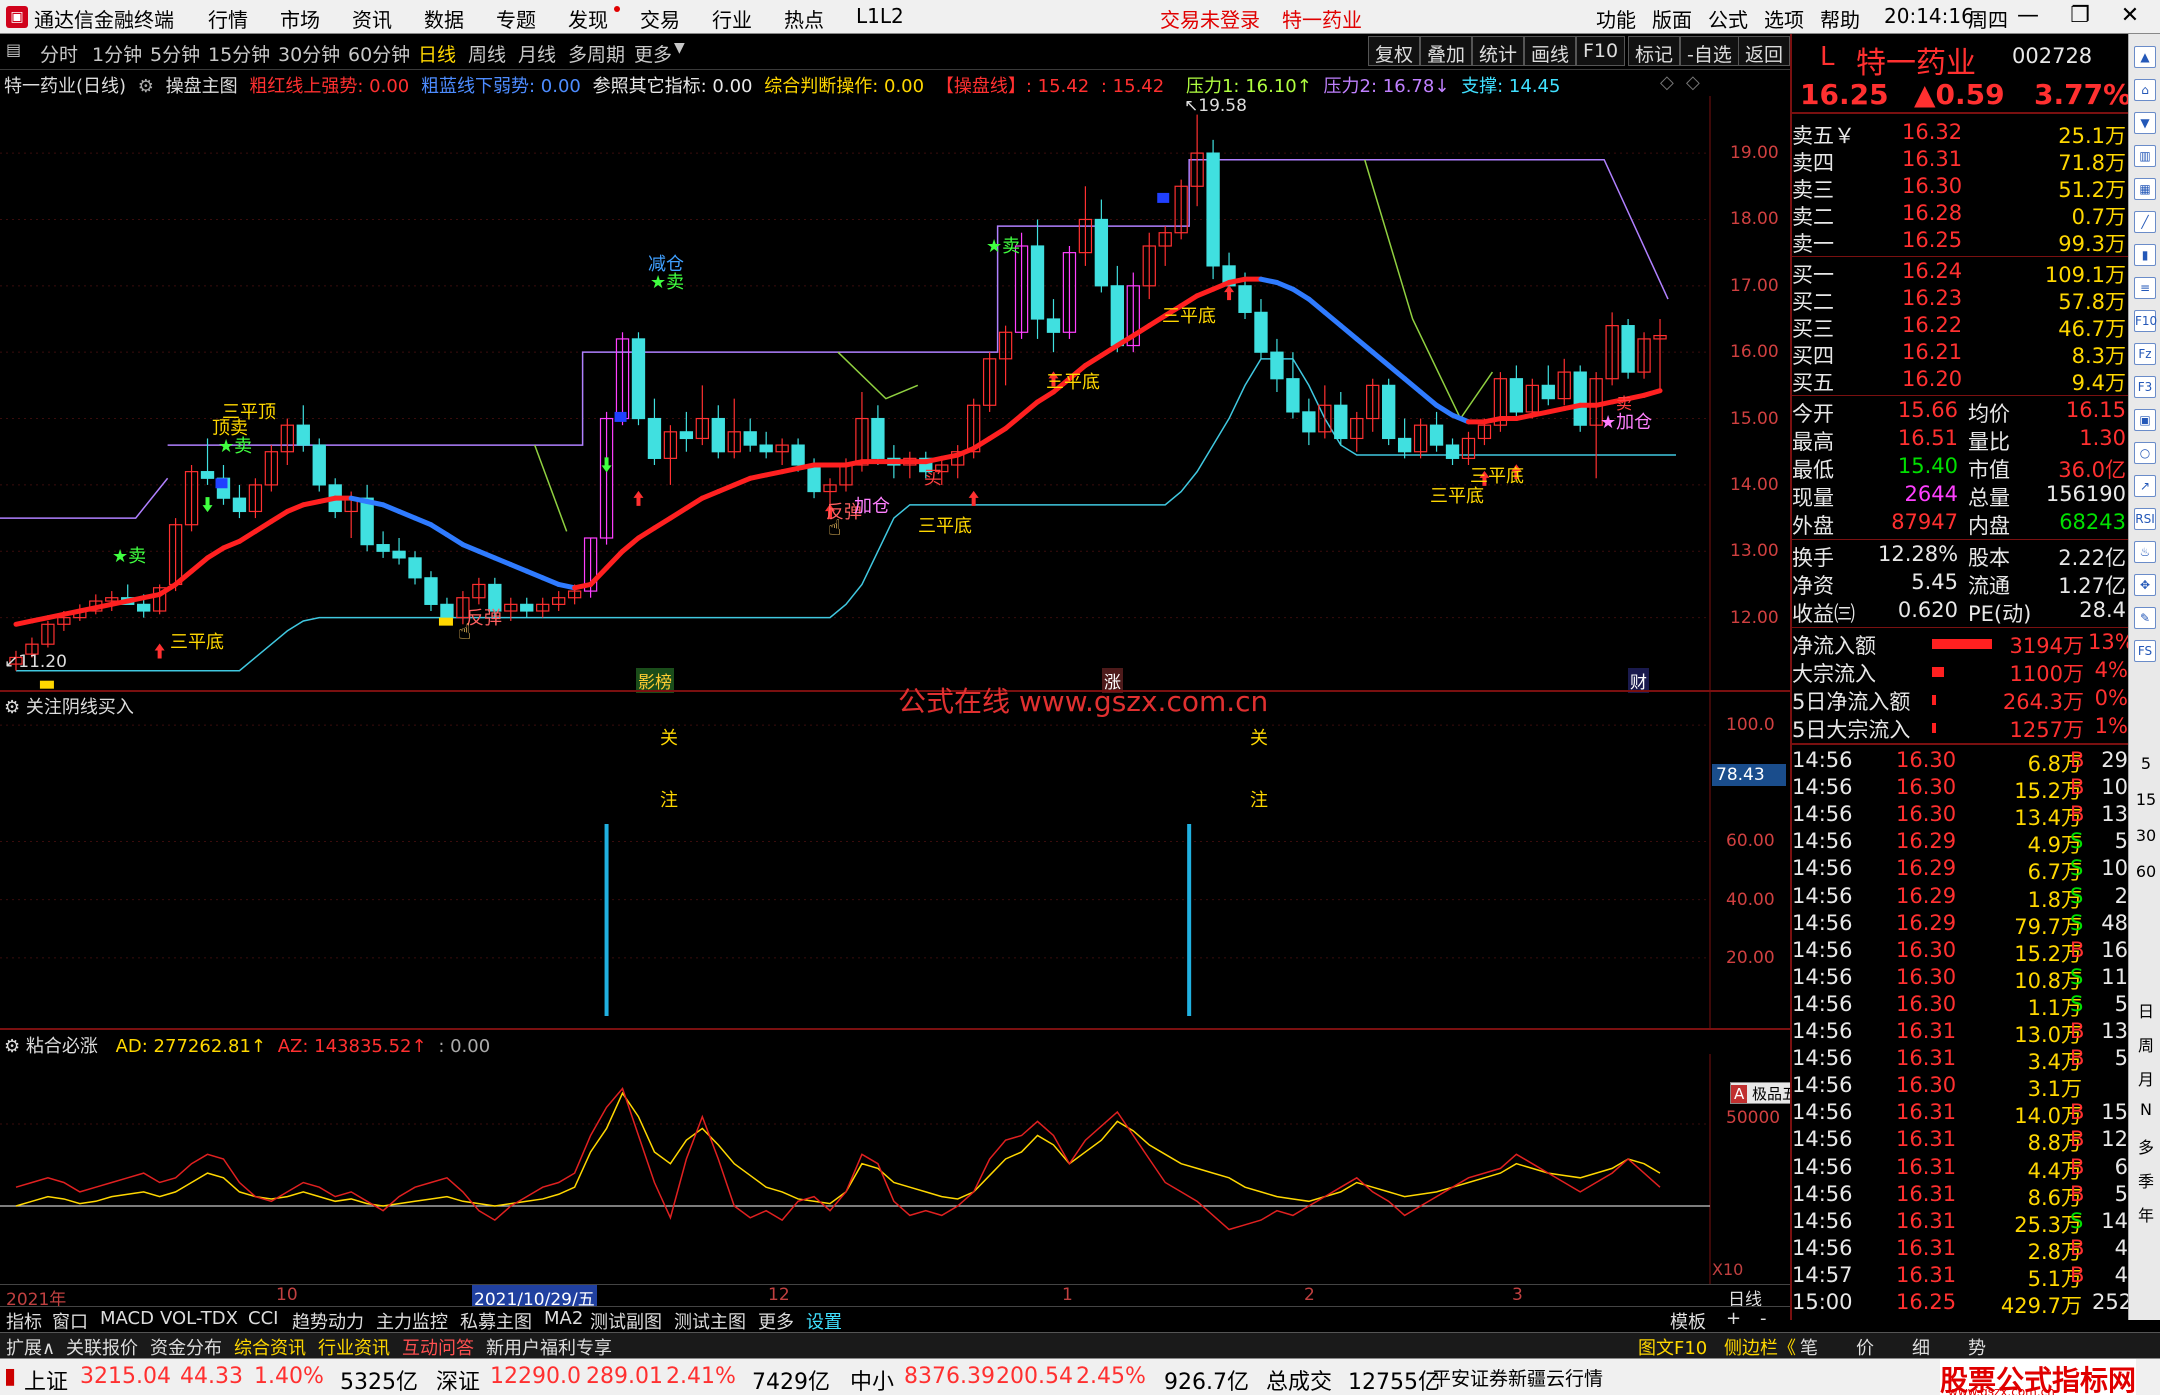 Image resolution: width=2160 pixels, height=1395 pixels. What do you see at coordinates (1760, 1347) in the screenshot?
I see `ext-sidebar: 侧边栏《` at bounding box center [1760, 1347].